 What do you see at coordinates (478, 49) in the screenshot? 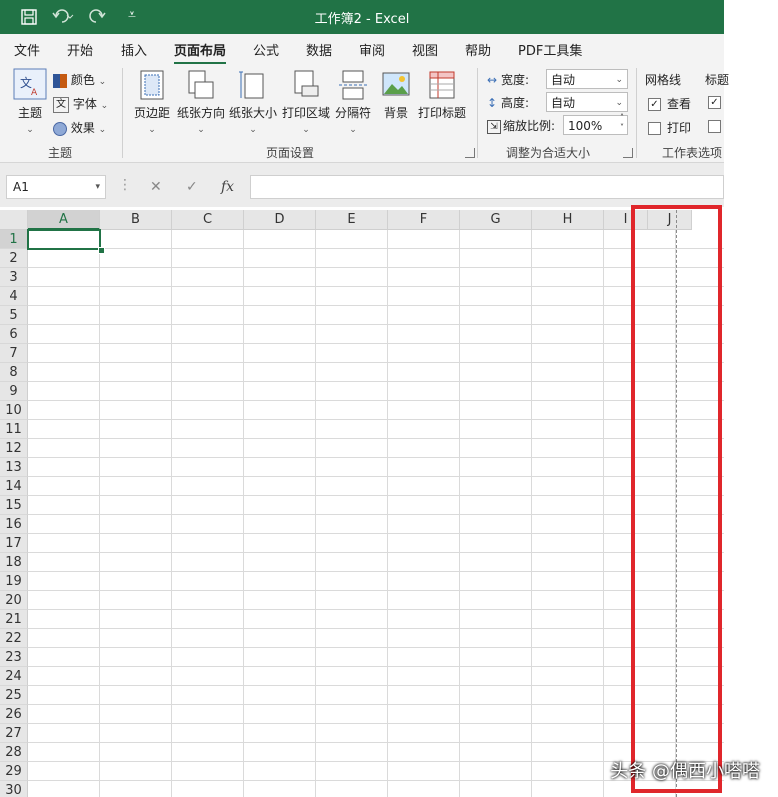
I see `tab-help: 帮助` at bounding box center [478, 49].